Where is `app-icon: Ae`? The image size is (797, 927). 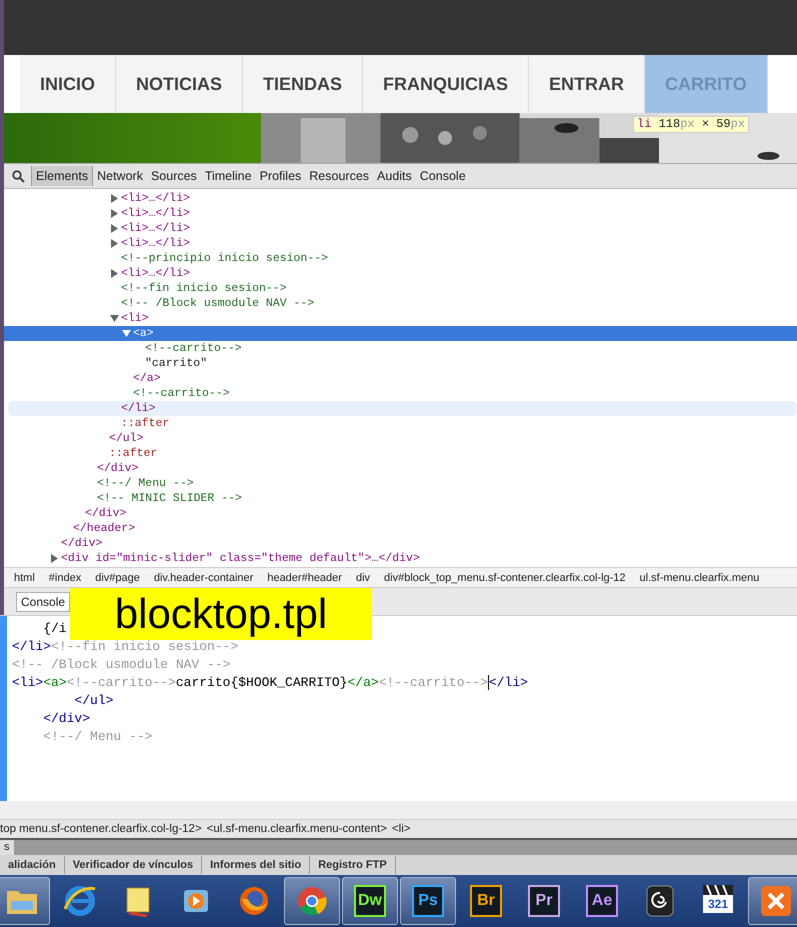
app-icon: Ae is located at coordinates (602, 901).